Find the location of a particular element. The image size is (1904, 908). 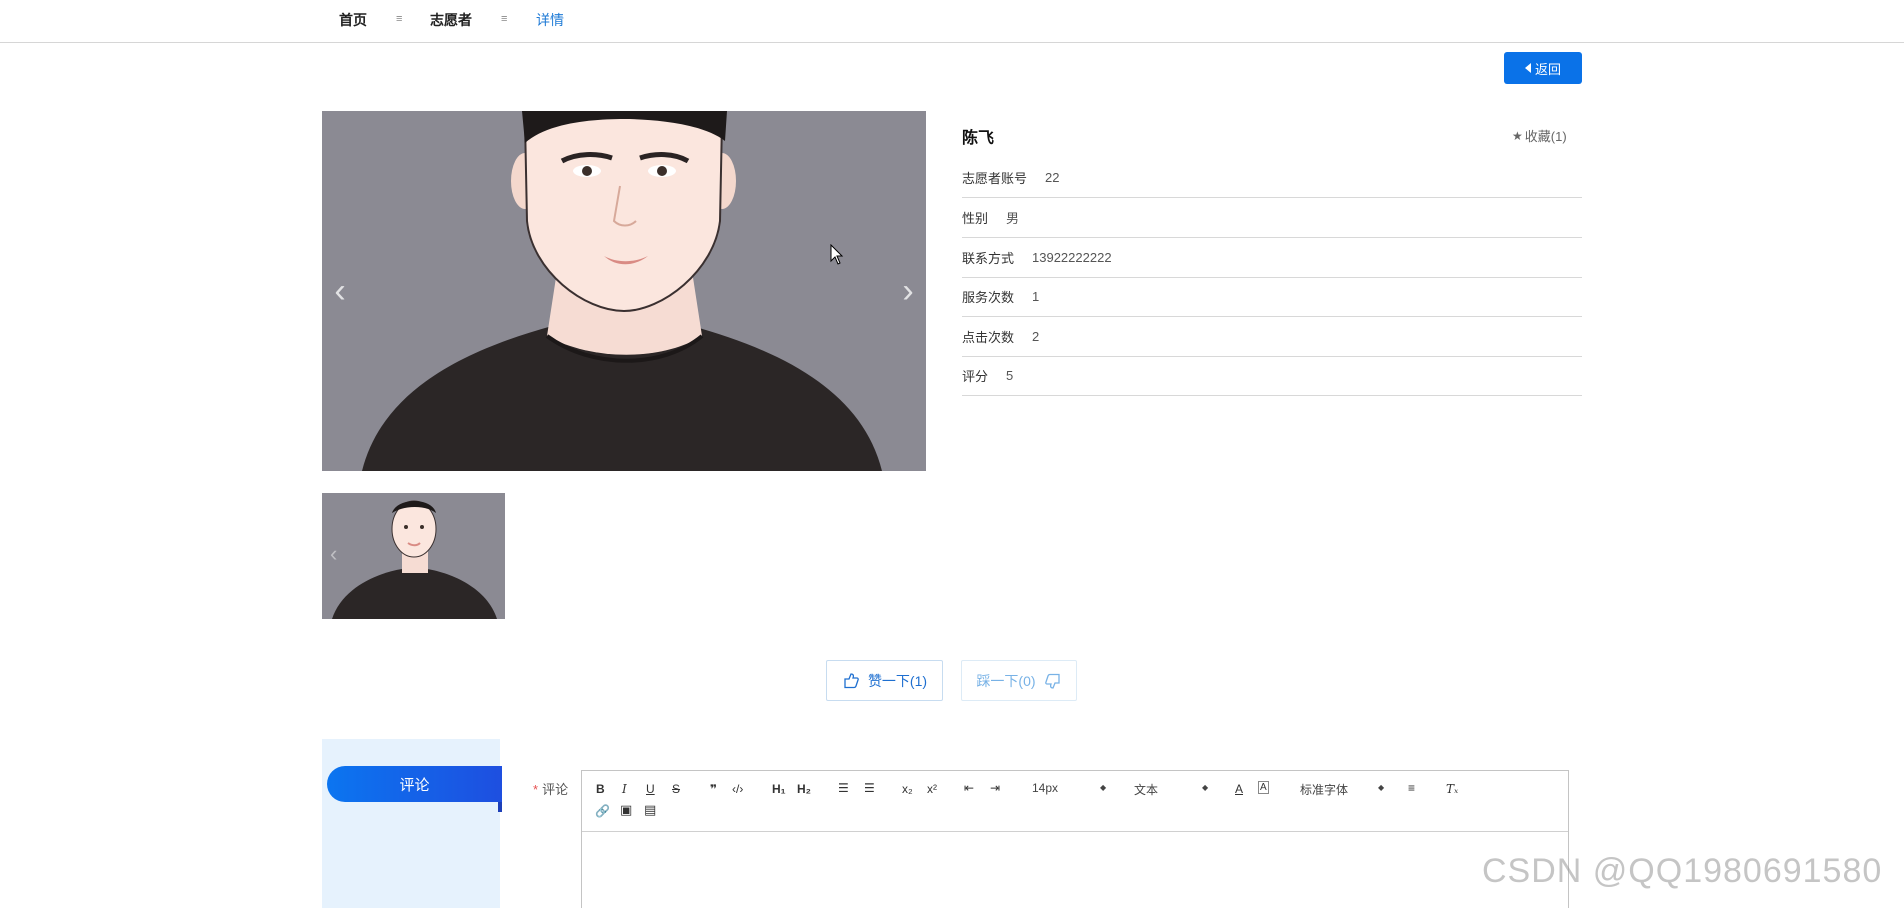

header-value: 文本 is located at coordinates (1146, 790).